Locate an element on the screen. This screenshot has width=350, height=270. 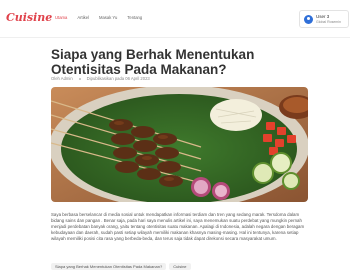
avatar is located at coordinates (308, 19).